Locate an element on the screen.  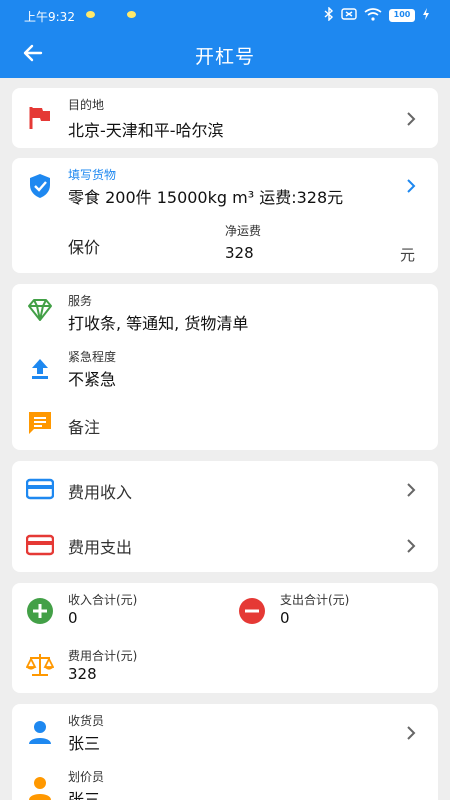
net-fee-input: 328 is located at coordinates (239, 253).